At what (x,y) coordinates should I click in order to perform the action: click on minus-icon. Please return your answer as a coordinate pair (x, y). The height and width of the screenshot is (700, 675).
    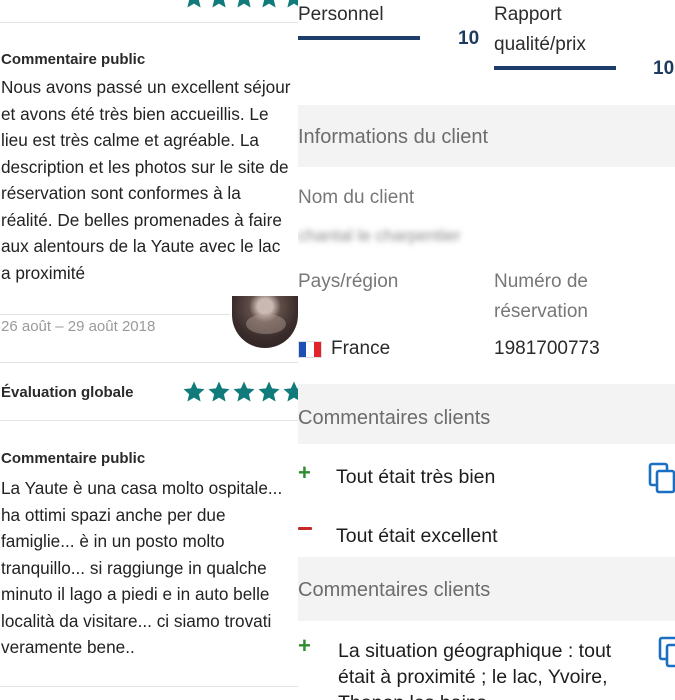
    Looking at the image, I should click on (305, 528).